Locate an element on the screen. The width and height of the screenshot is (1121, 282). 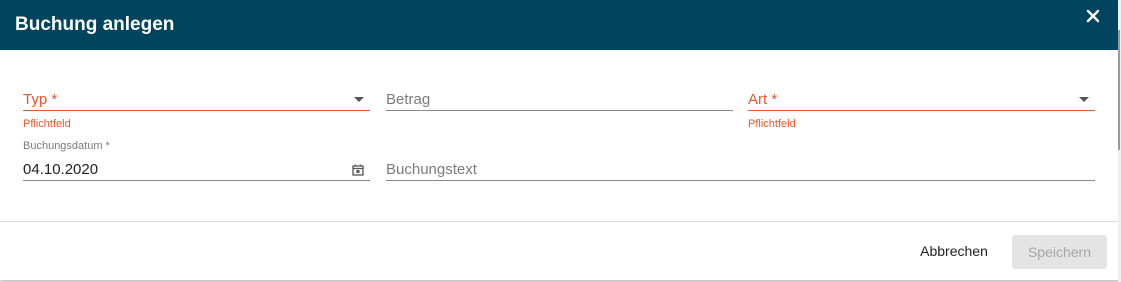
dialog-title: Buchung anlegen is located at coordinates (95, 24).